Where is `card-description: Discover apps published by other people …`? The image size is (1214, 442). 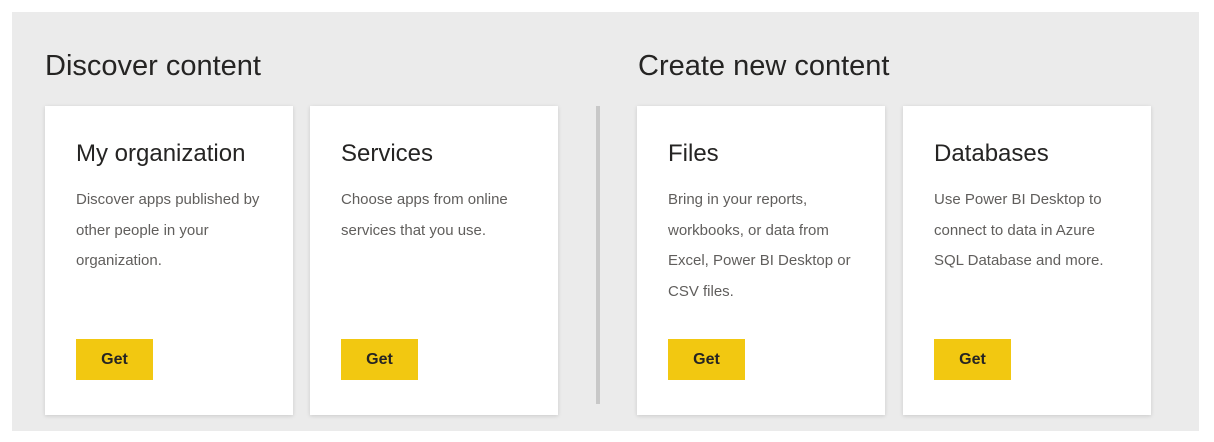
card-description: Discover apps published by other people … is located at coordinates (168, 230).